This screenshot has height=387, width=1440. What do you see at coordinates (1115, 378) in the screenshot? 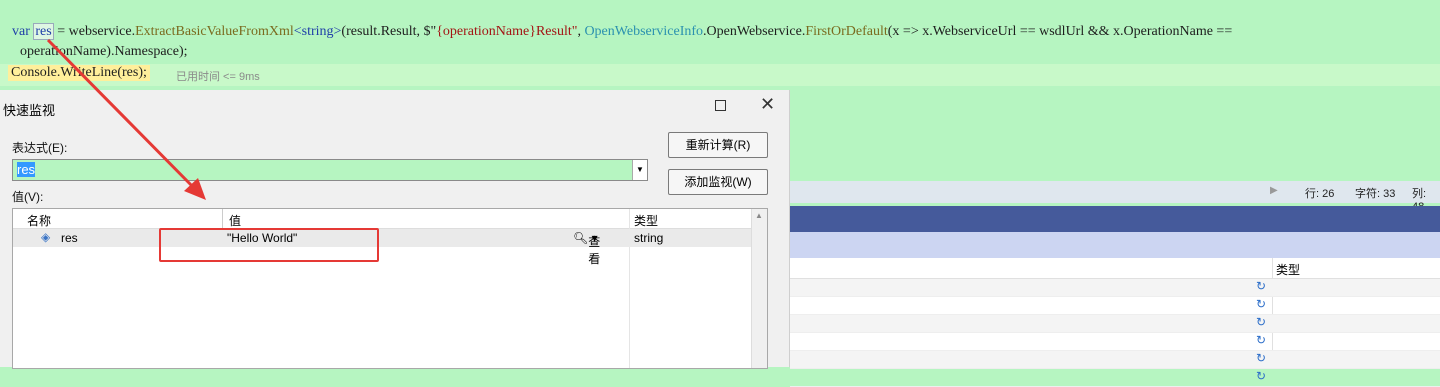
I see `table-row: ↻` at bounding box center [1115, 378].